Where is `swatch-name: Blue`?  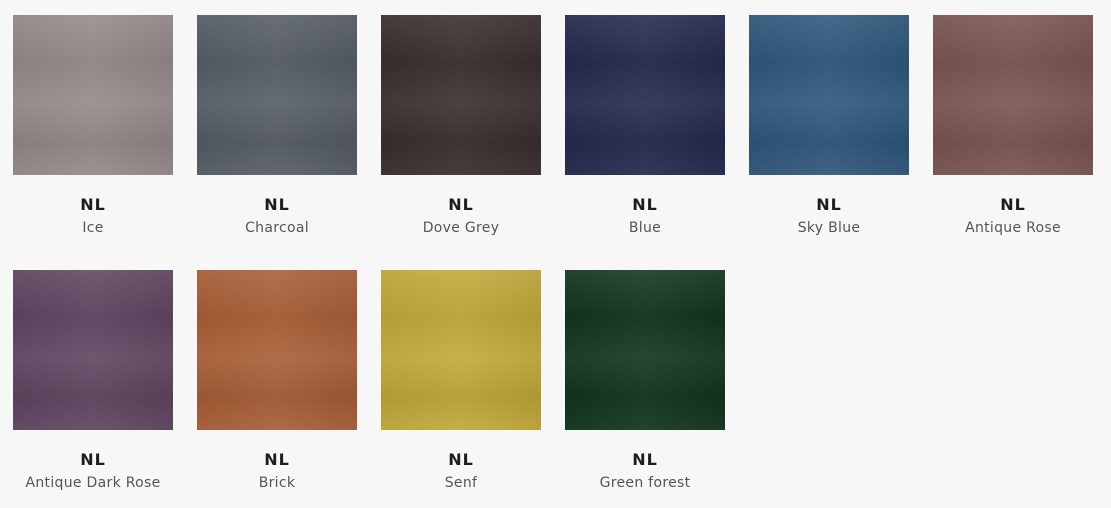
swatch-name: Blue is located at coordinates (645, 228).